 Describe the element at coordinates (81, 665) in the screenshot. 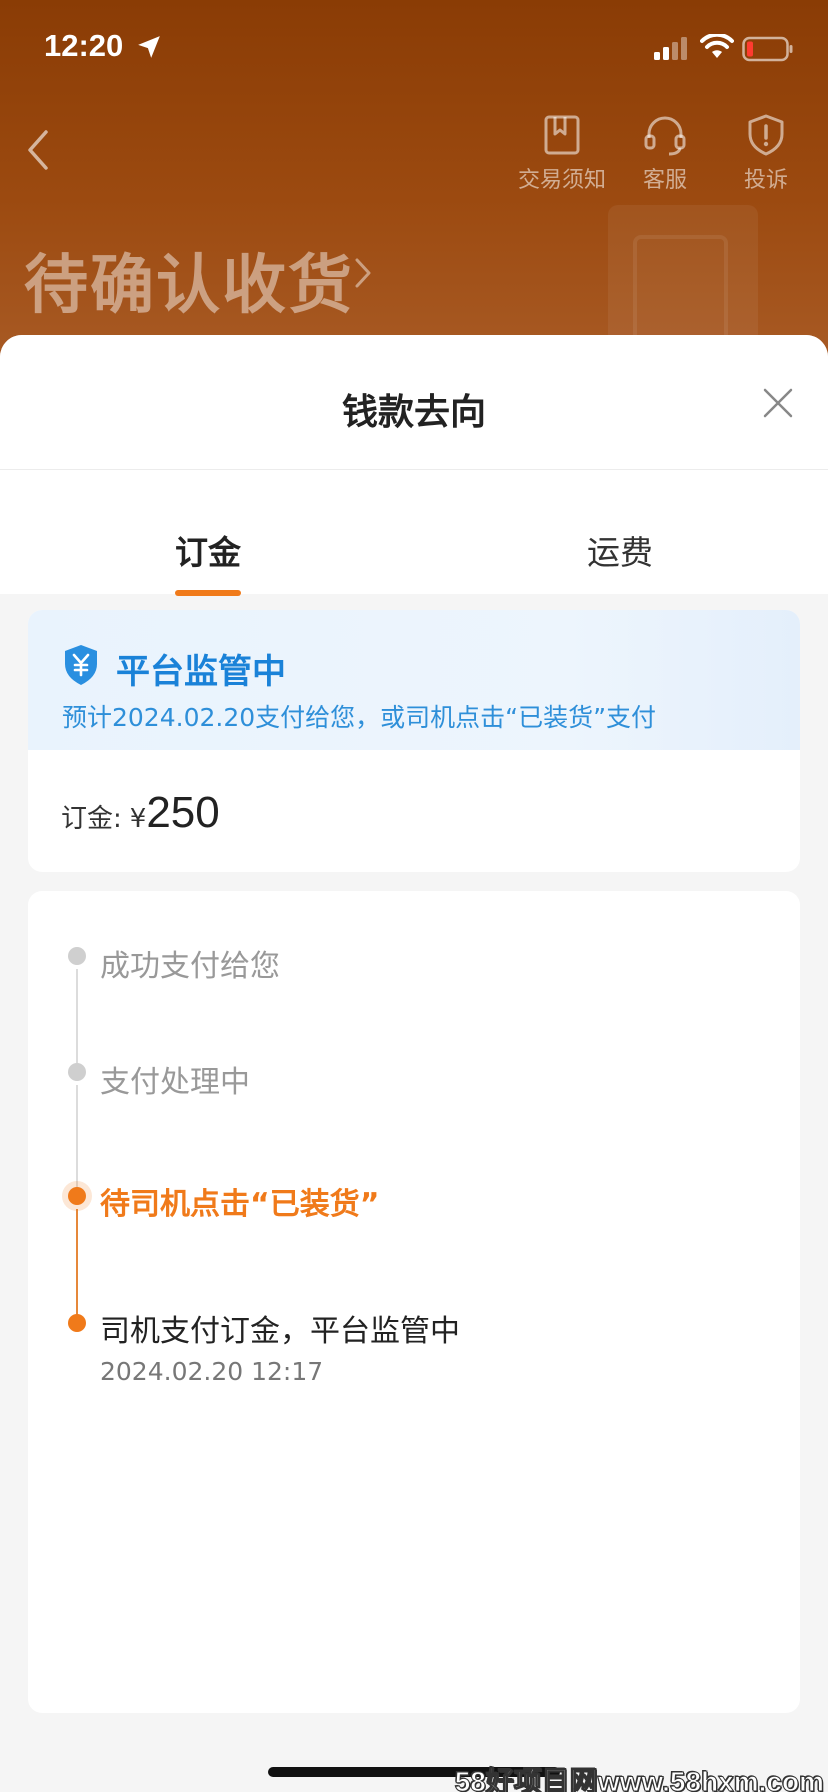

I see `yuan-shield-icon` at that location.